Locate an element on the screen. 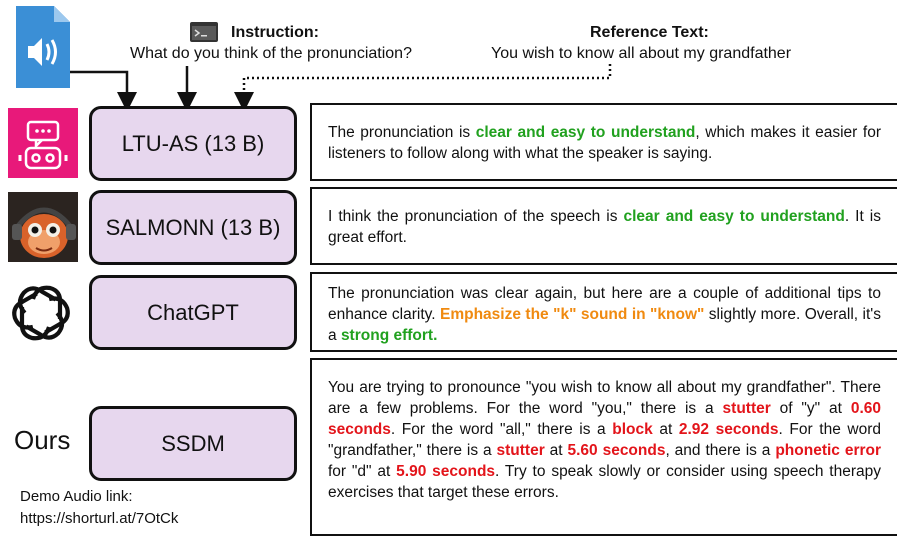 The image size is (897, 537). model-box-ssdm: SSDM is located at coordinates (193, 443).